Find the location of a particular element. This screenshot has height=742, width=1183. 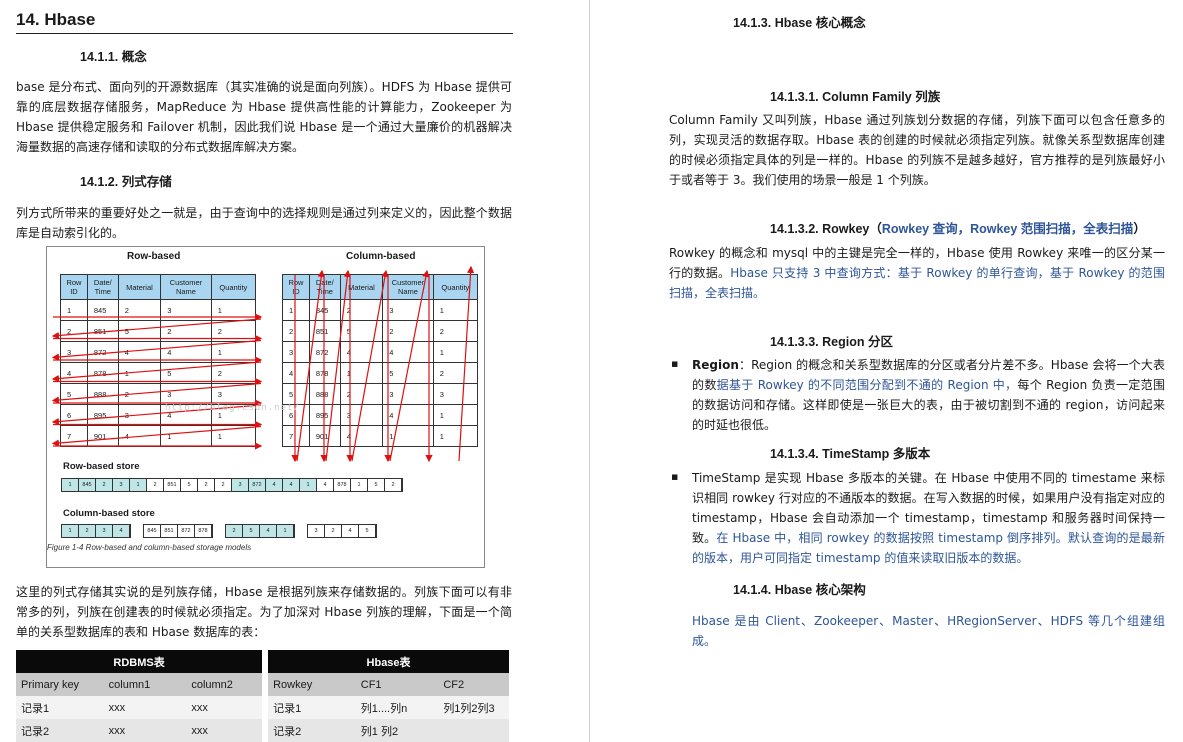

column-based-row: 7 901 4 1 1 is located at coordinates (380, 436).